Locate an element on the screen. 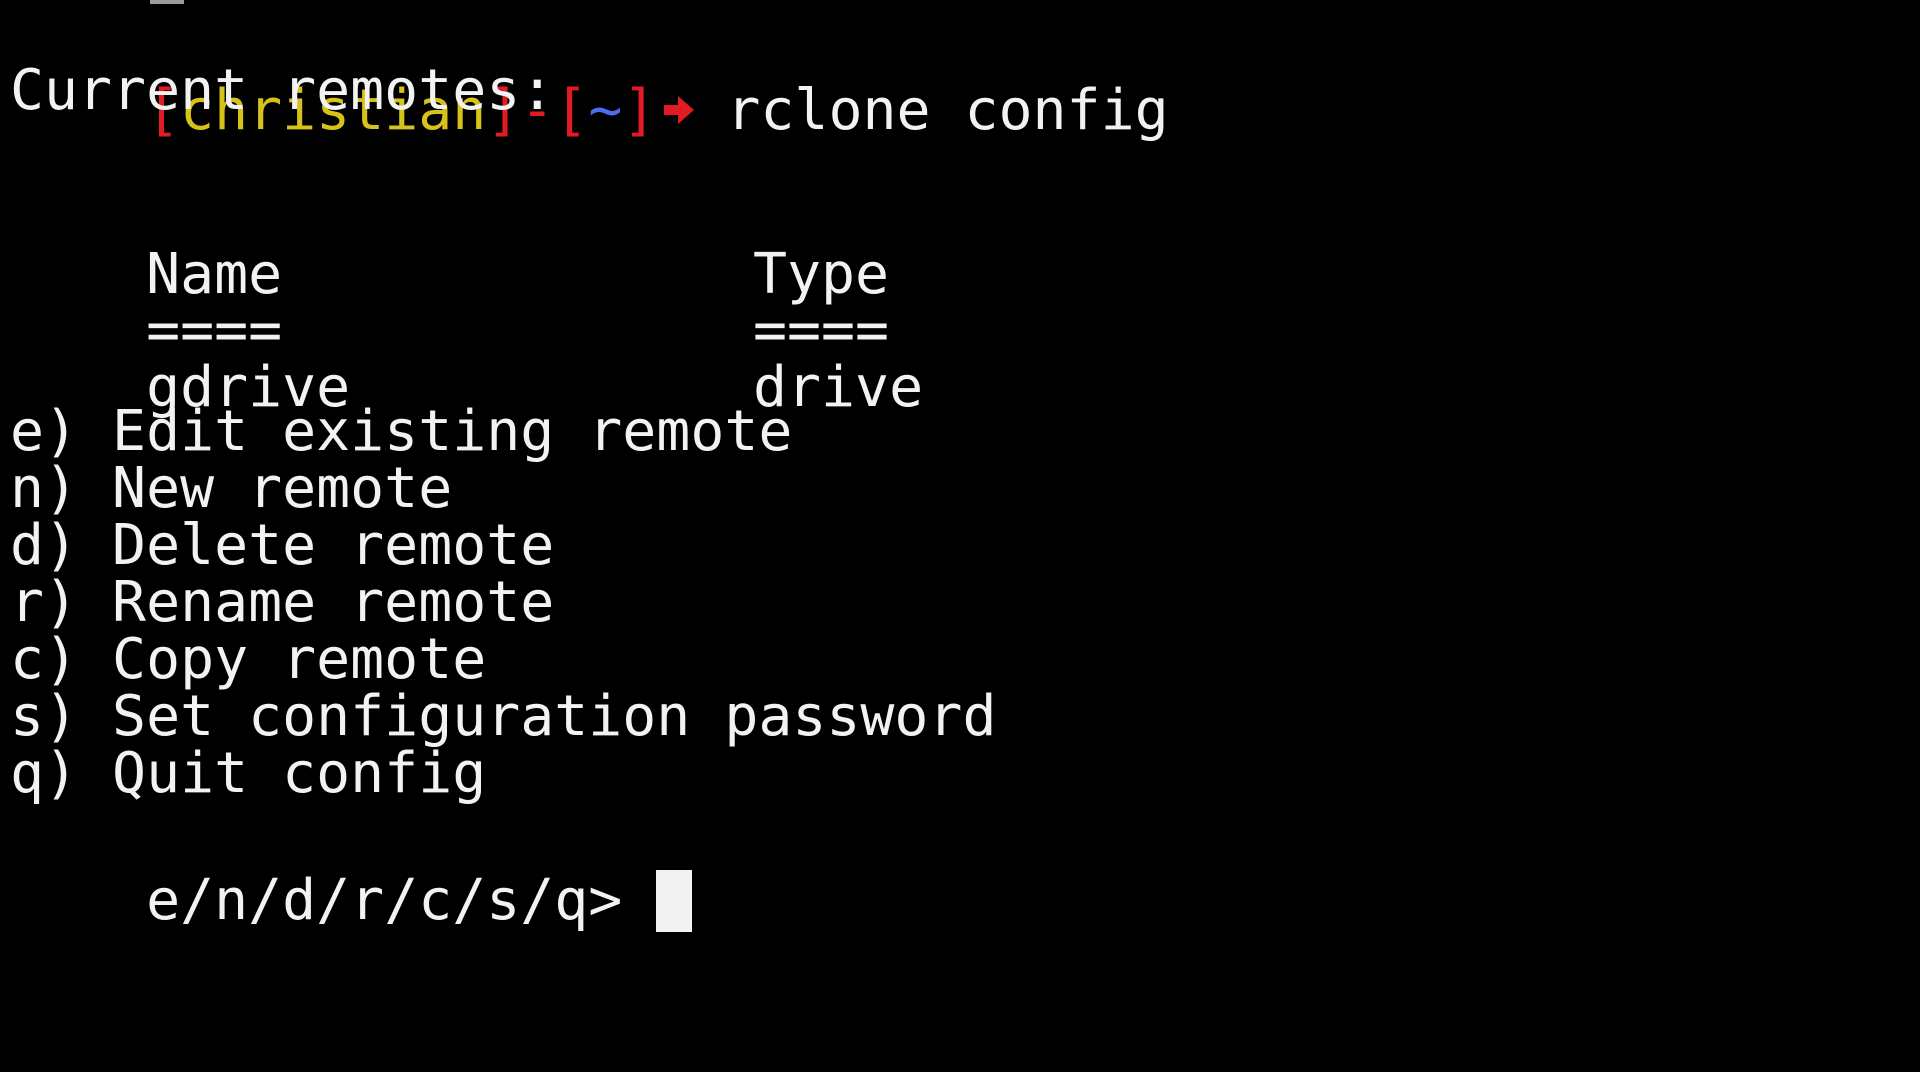 The height and width of the screenshot is (1072, 1920). table-row: gdrive drive is located at coordinates (610, 351).